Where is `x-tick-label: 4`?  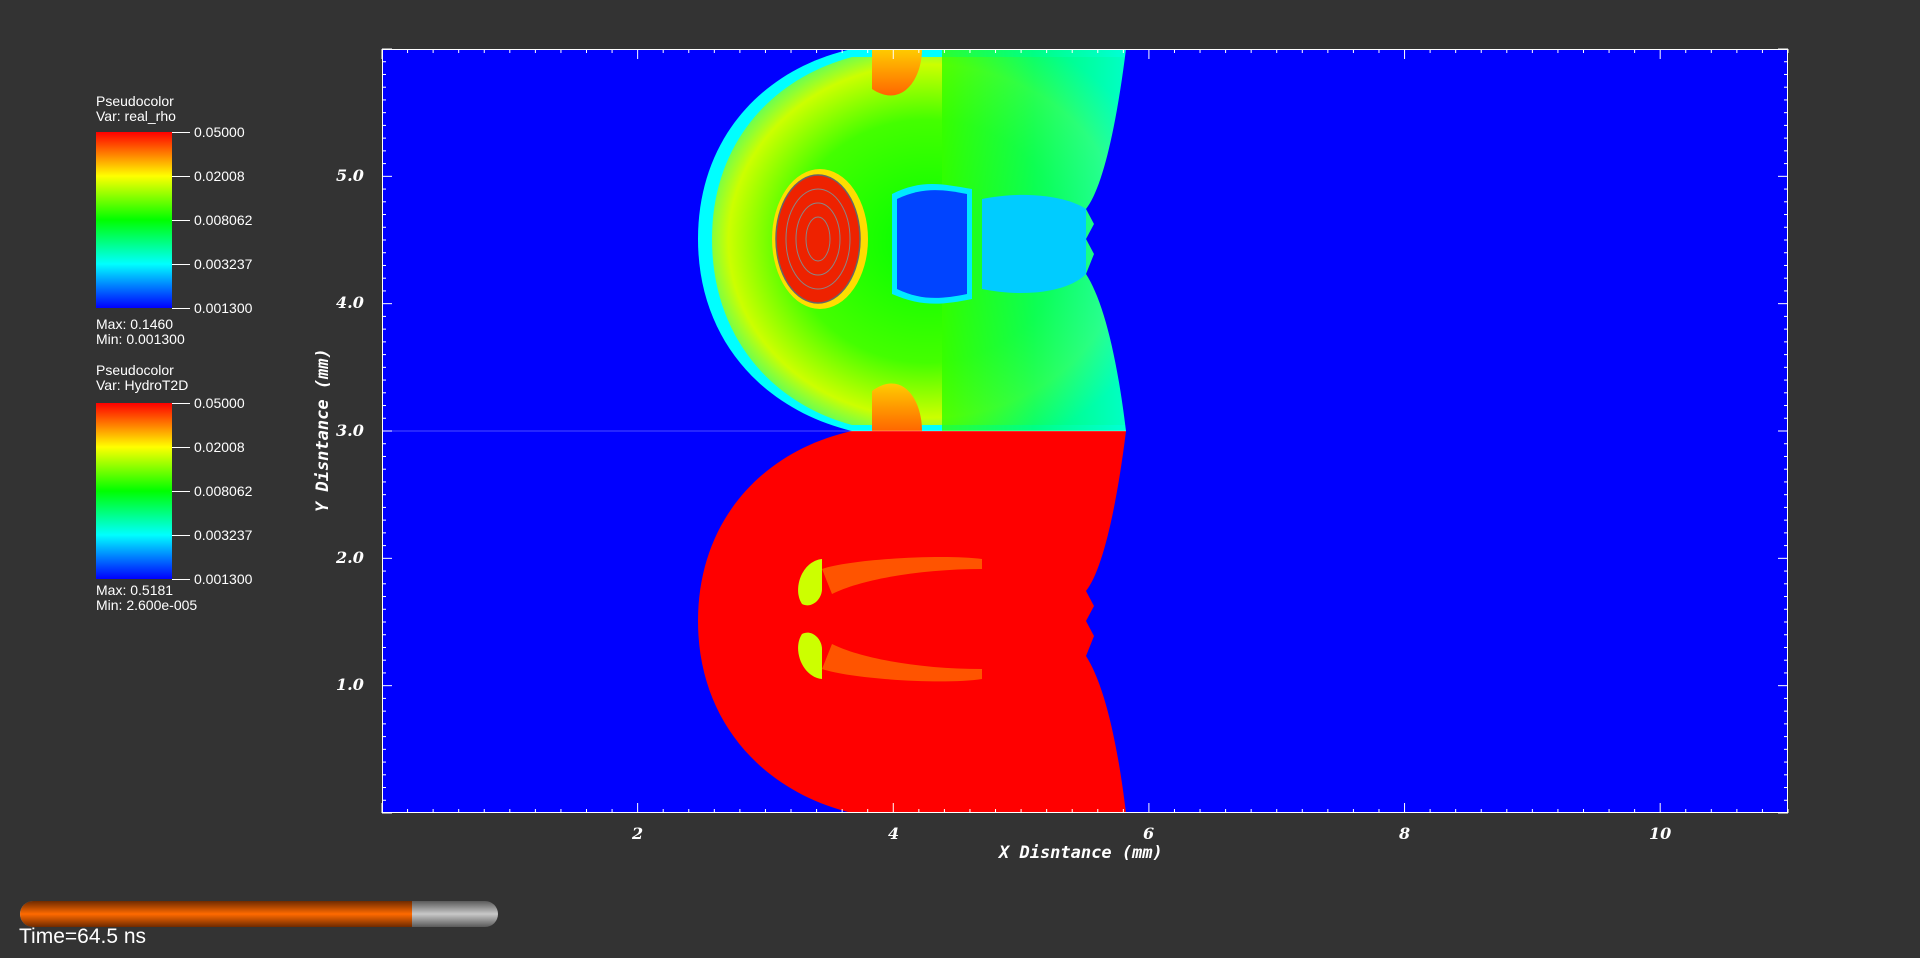 x-tick-label: 4 is located at coordinates (894, 833).